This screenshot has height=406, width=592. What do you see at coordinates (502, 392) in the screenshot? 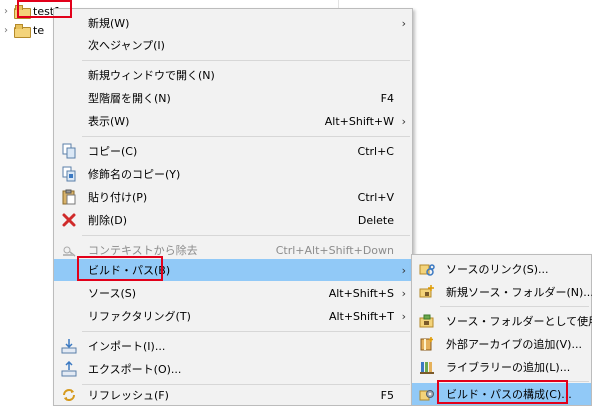
I see `annotation-highlight-configure-build-path` at bounding box center [502, 392].